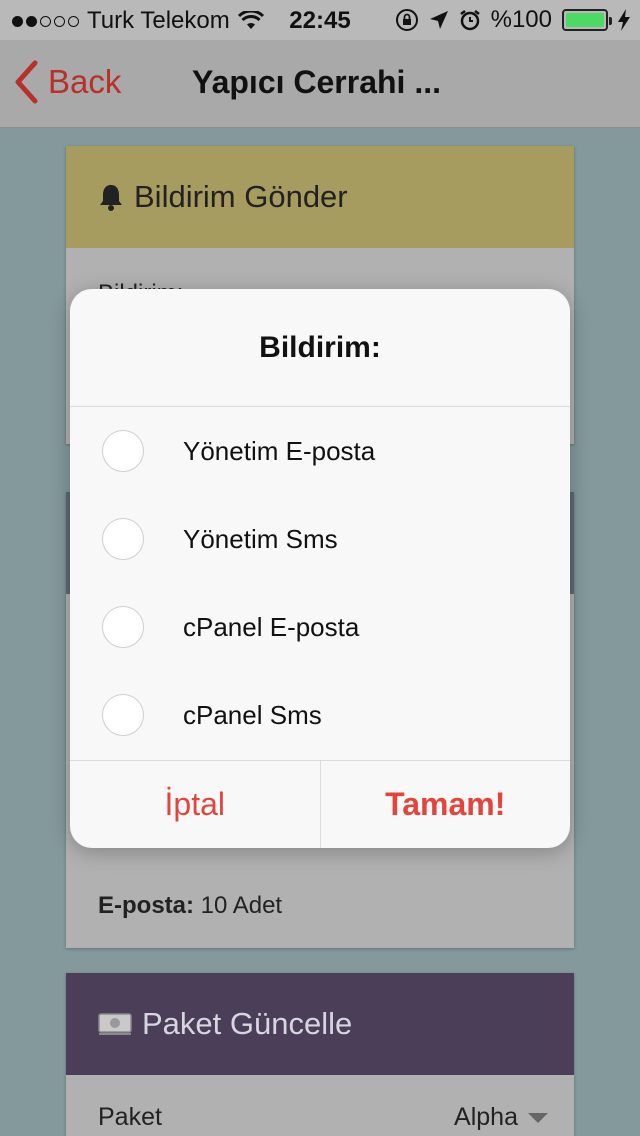 The width and height of the screenshot is (640, 1136). I want to click on status-bar: Turk Telekom 22:45 %100, so click(320, 20).